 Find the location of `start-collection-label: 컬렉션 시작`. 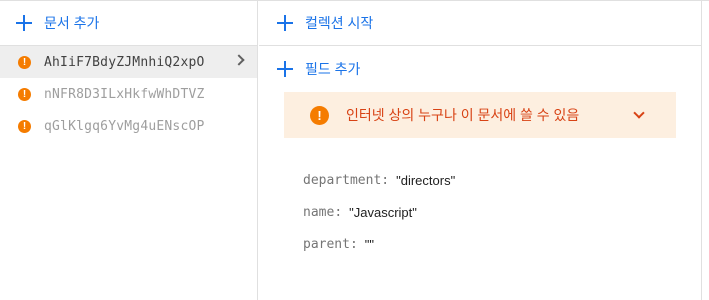

start-collection-label: 컬렉션 시작 is located at coordinates (339, 23).